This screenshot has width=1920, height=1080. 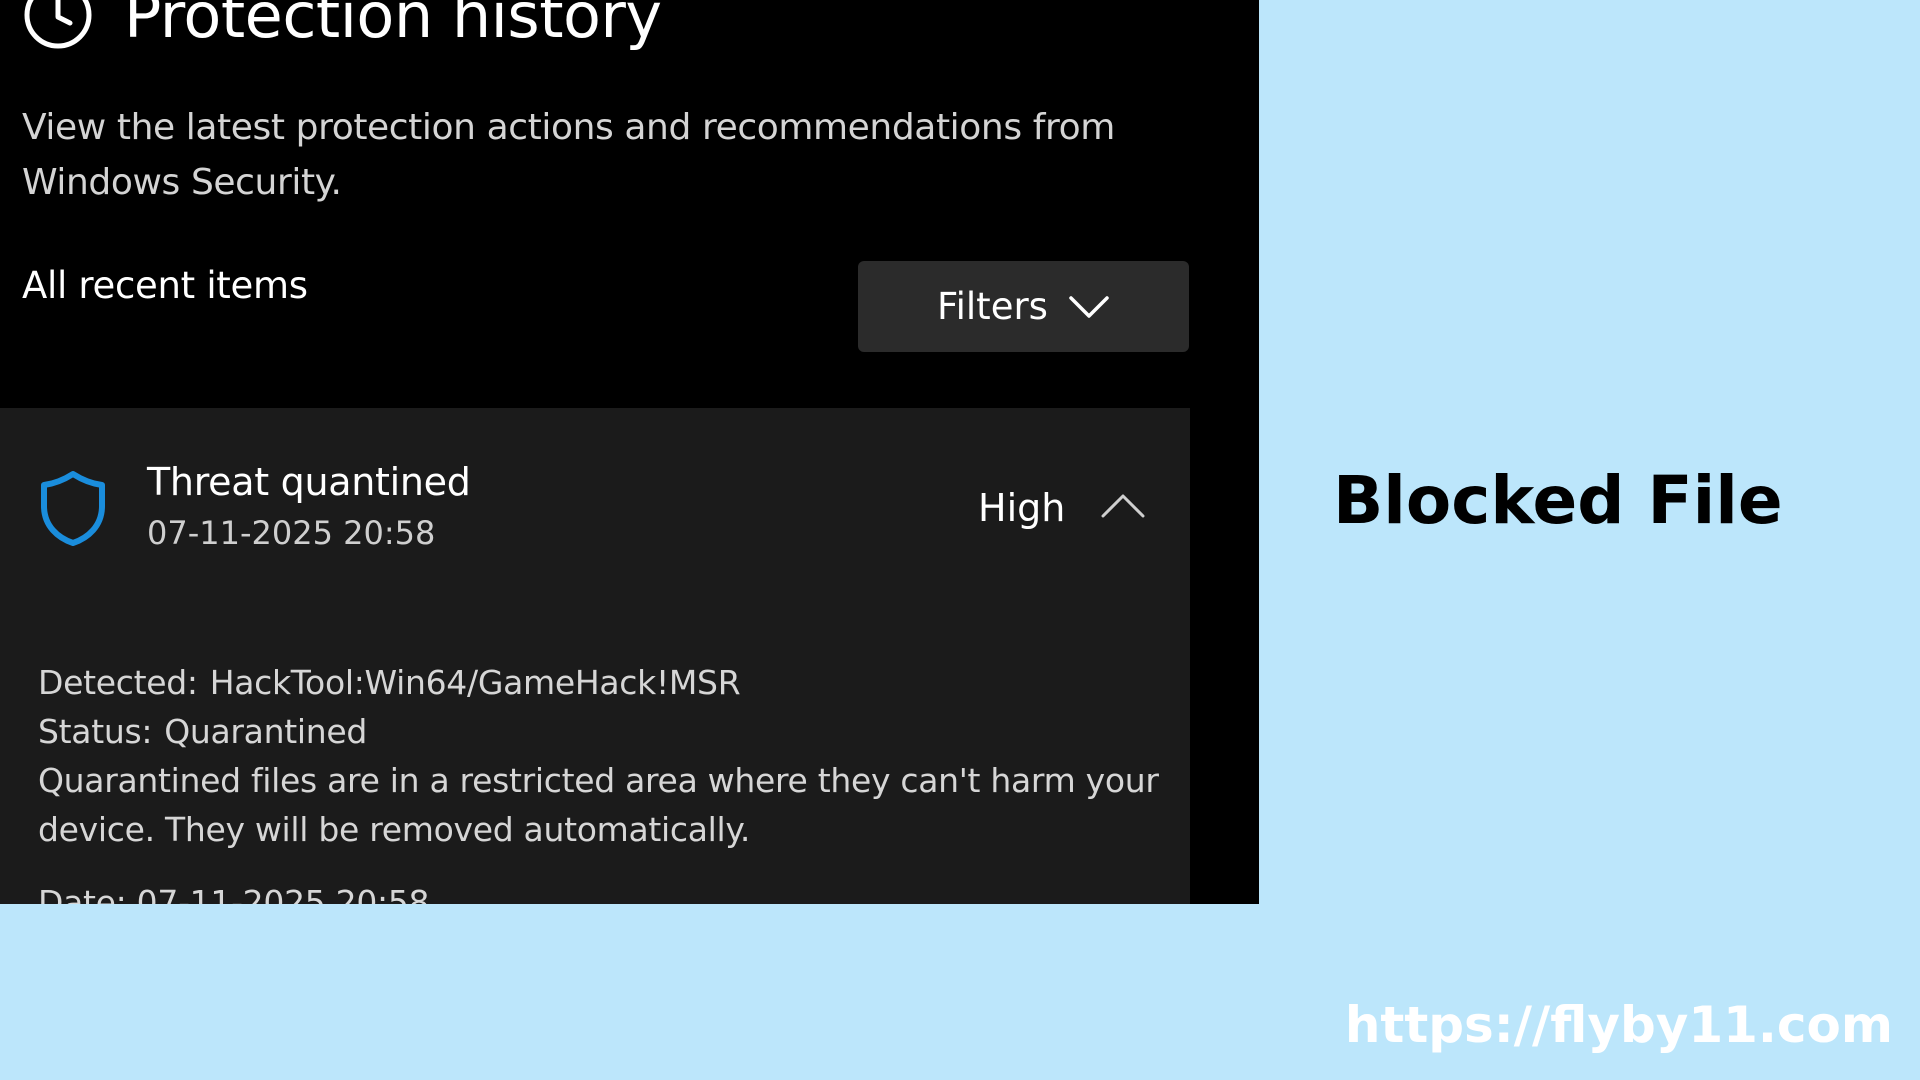 What do you see at coordinates (1558, 500) in the screenshot?
I see `blocked-file-caption: Blocked File` at bounding box center [1558, 500].